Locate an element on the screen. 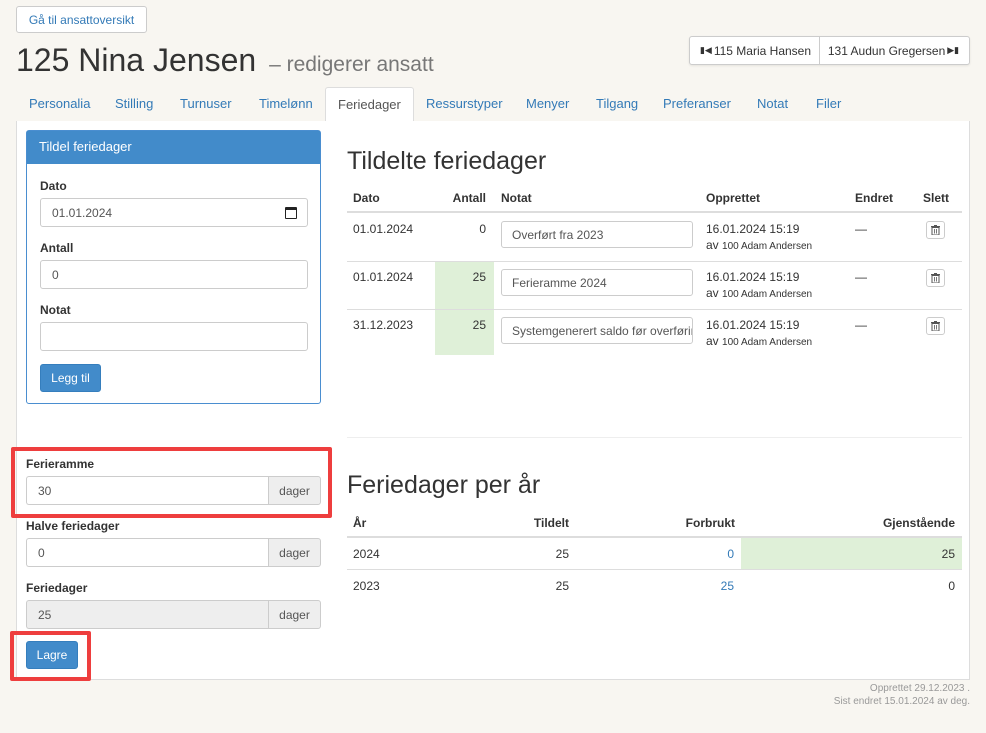 The width and height of the screenshot is (986, 733). date-input: 01.01.2024 is located at coordinates (174, 212).